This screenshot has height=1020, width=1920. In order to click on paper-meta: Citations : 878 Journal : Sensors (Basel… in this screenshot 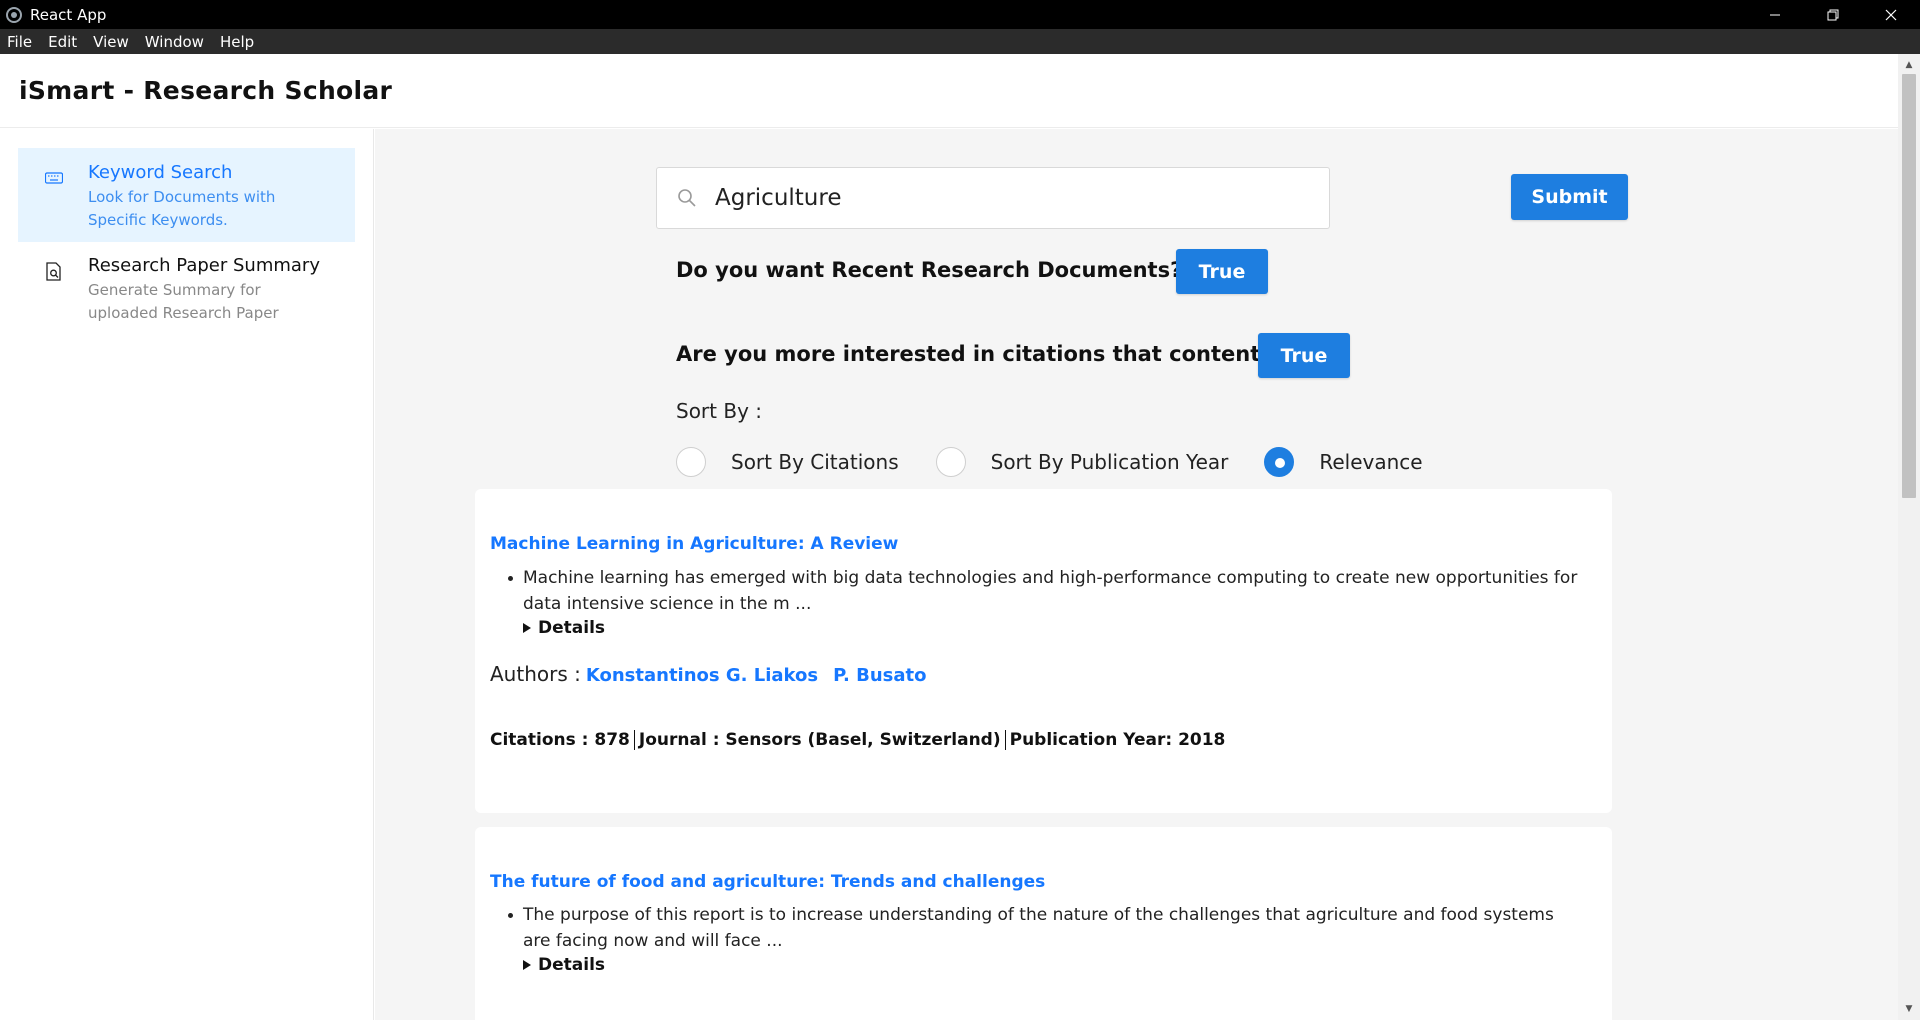, I will do `click(857, 740)`.